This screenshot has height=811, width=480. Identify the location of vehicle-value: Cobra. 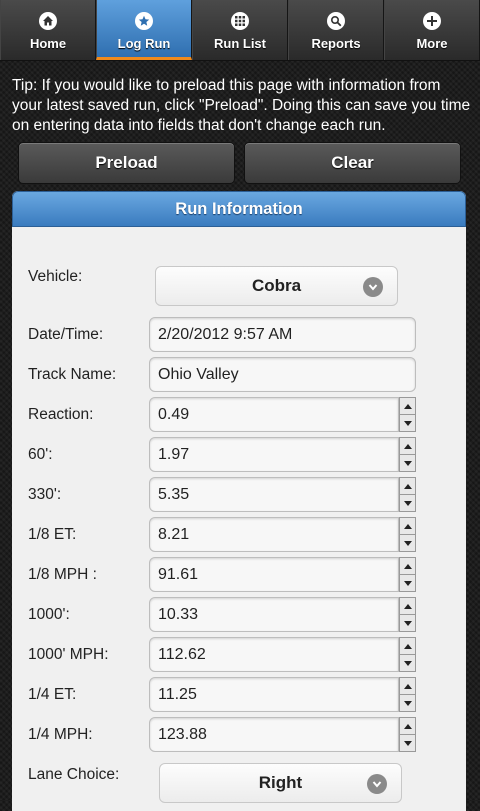
(276, 285).